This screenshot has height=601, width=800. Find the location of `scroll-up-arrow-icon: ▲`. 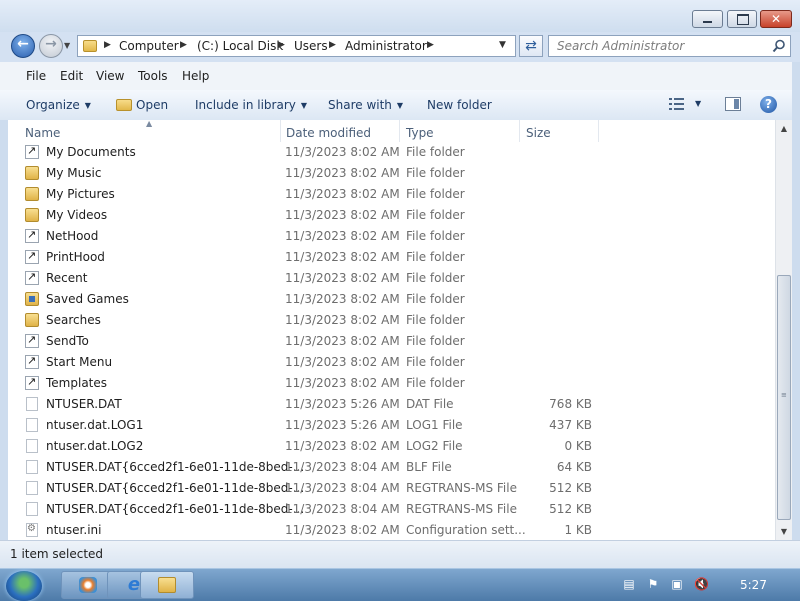

scroll-up-arrow-icon: ▲ is located at coordinates (784, 128).